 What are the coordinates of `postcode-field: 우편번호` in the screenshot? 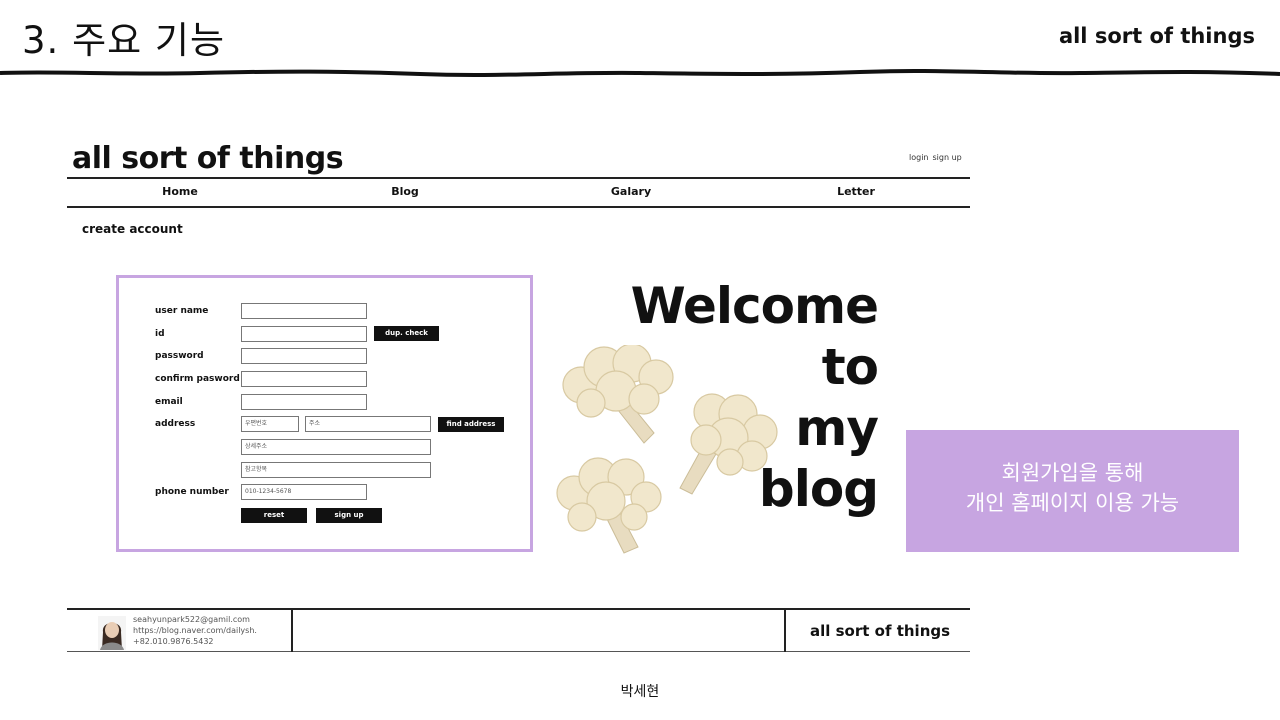 It's located at (270, 424).